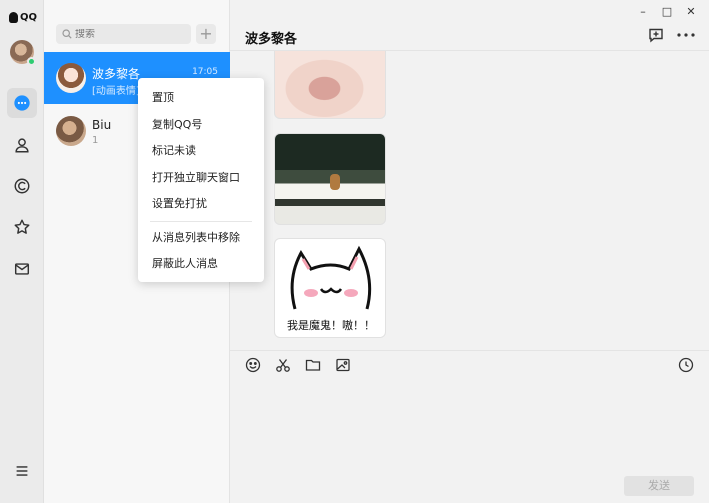 The image size is (709, 503). Describe the element at coordinates (331, 277) in the screenshot. I see `cat-sticker-icon` at that location.